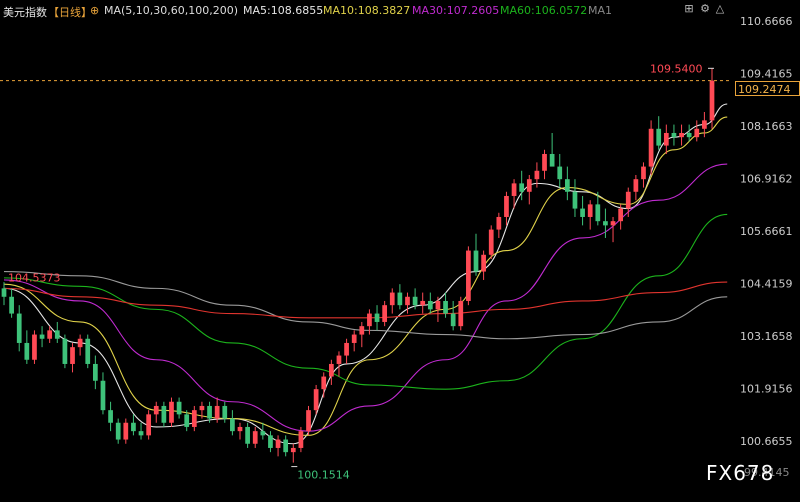 The image size is (800, 502). I want to click on y-tick-label: 103.1658, so click(766, 336).